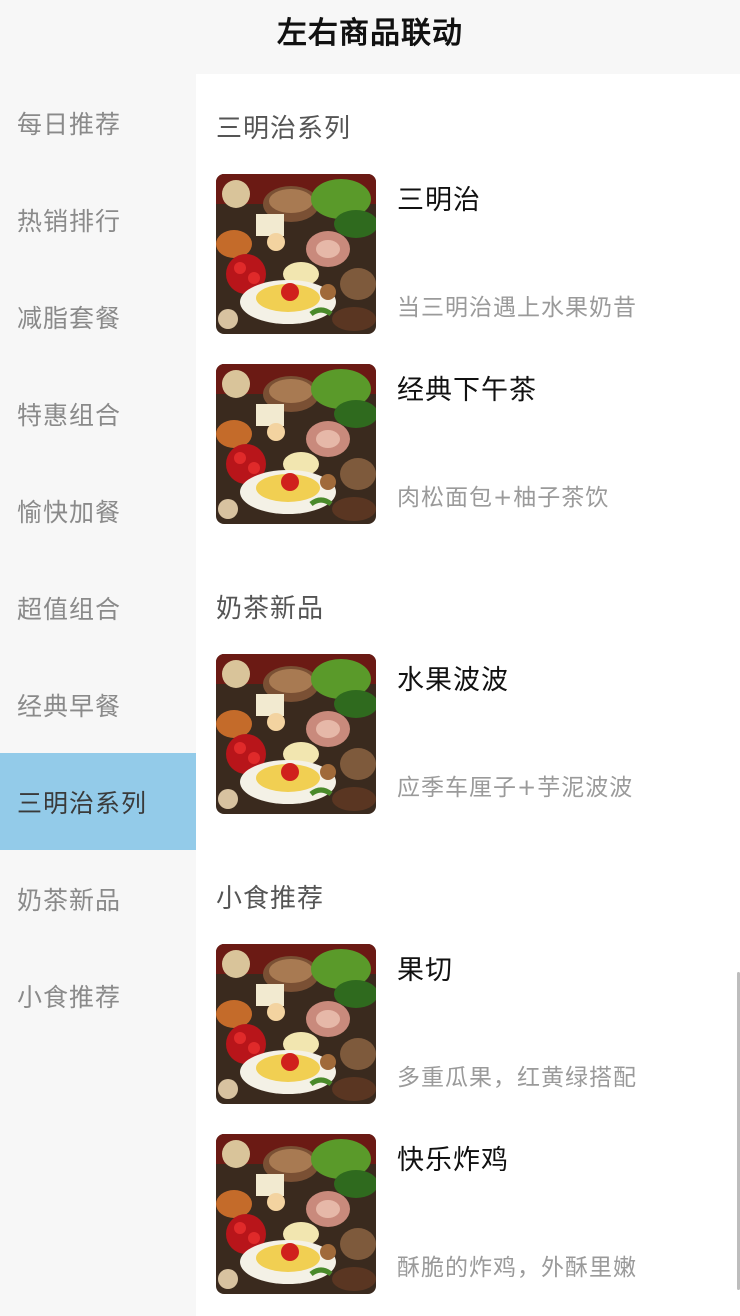 This screenshot has height=1316, width=740. What do you see at coordinates (270, 609) in the screenshot?
I see `section-title-milk-tea: 奶茶新品` at bounding box center [270, 609].